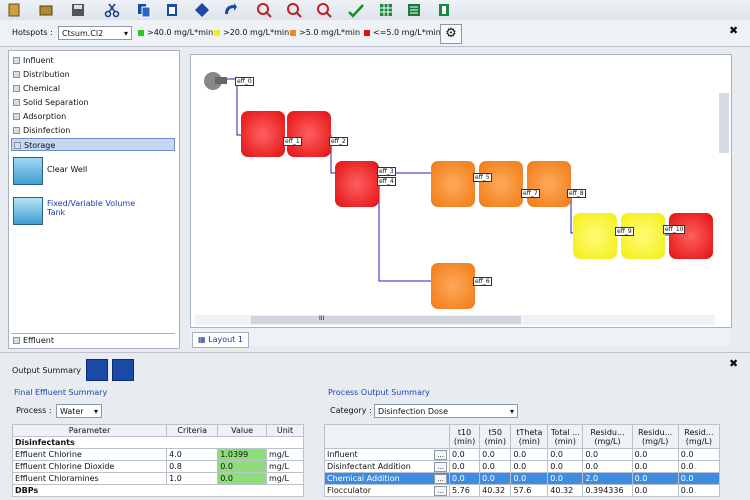 The image size is (750, 500). I want to click on influent-pump-icon, so click(213, 81).